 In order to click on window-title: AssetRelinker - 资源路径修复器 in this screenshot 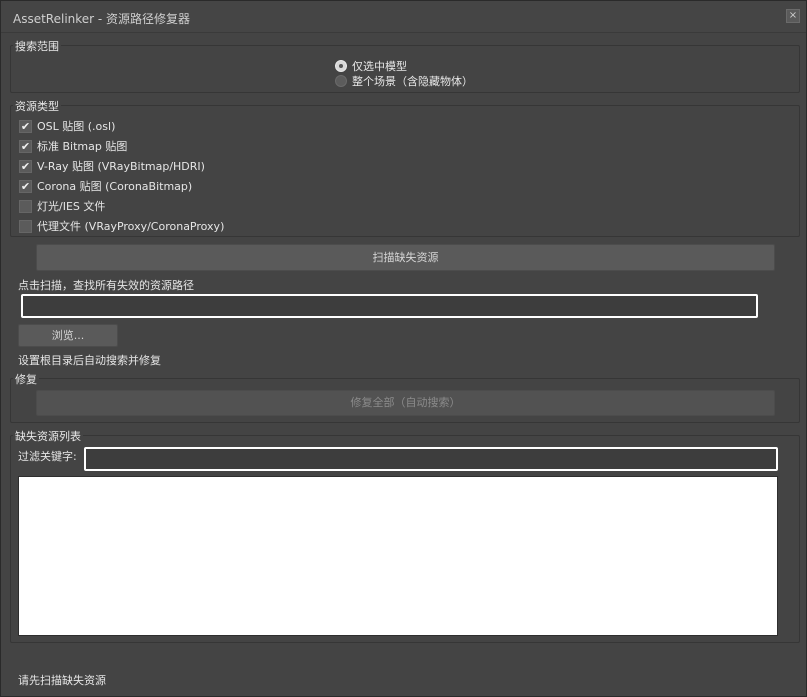, I will do `click(102, 19)`.